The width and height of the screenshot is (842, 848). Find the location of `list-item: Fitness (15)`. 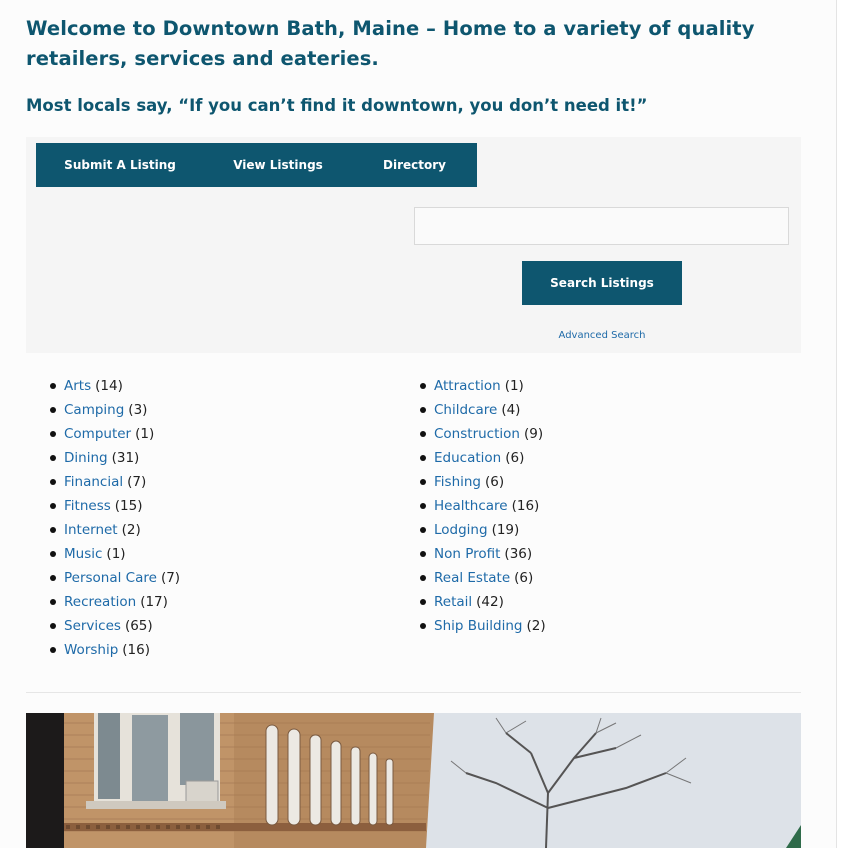

list-item: Fitness (15) is located at coordinates (115, 506).